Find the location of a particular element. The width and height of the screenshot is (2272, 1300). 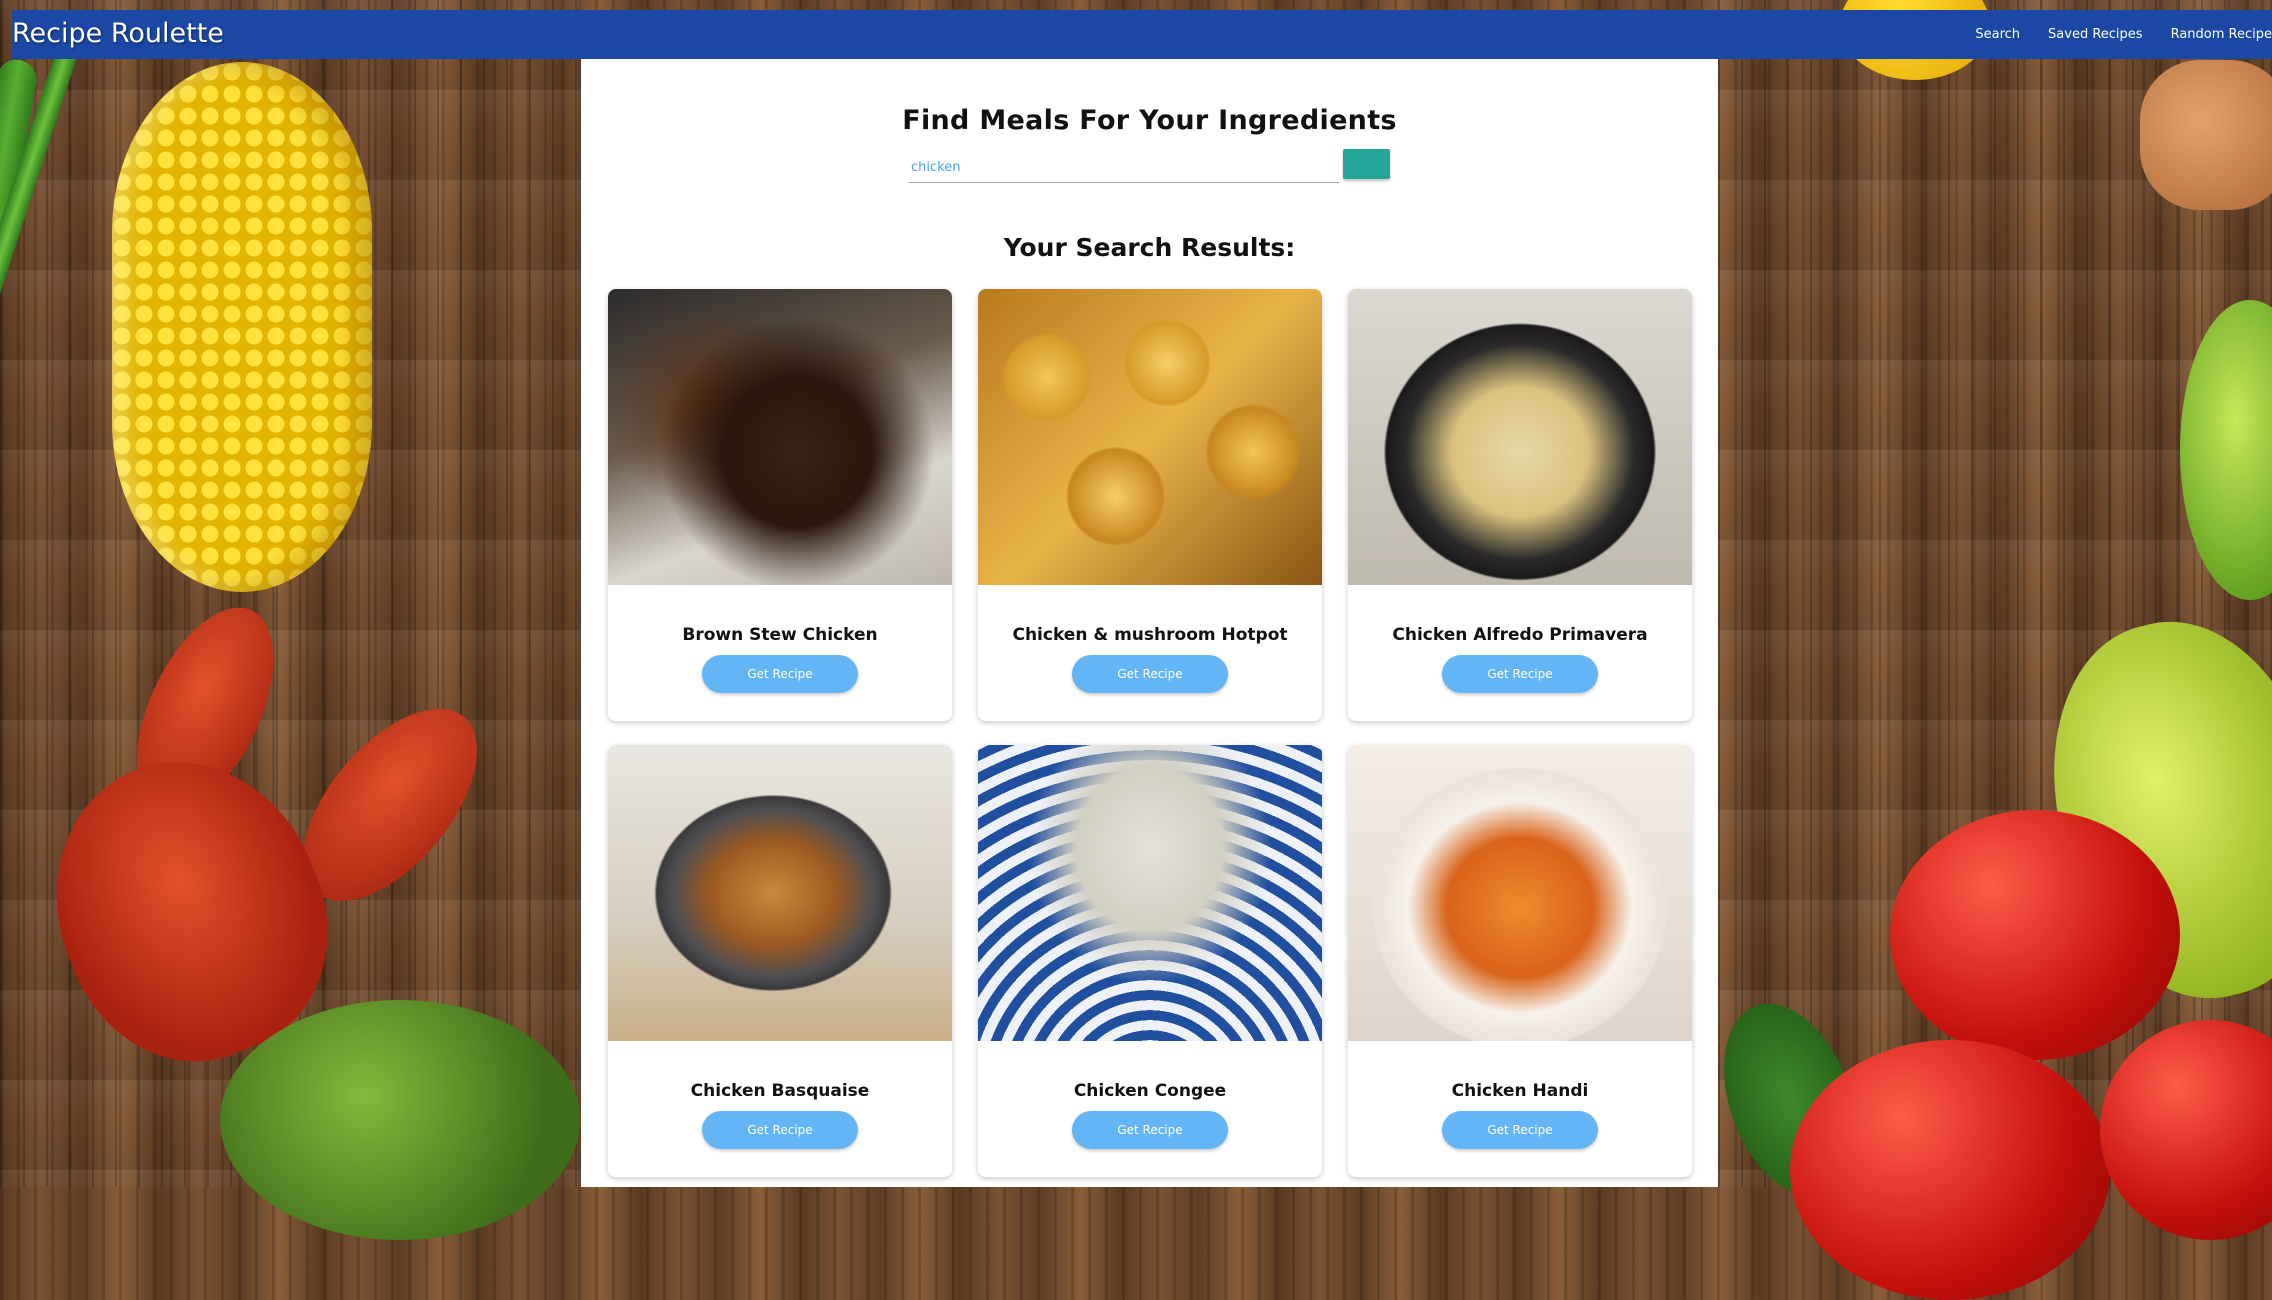

recipe-card: Chicken & mushroom Hotpot Get Recipe is located at coordinates (1150, 505).